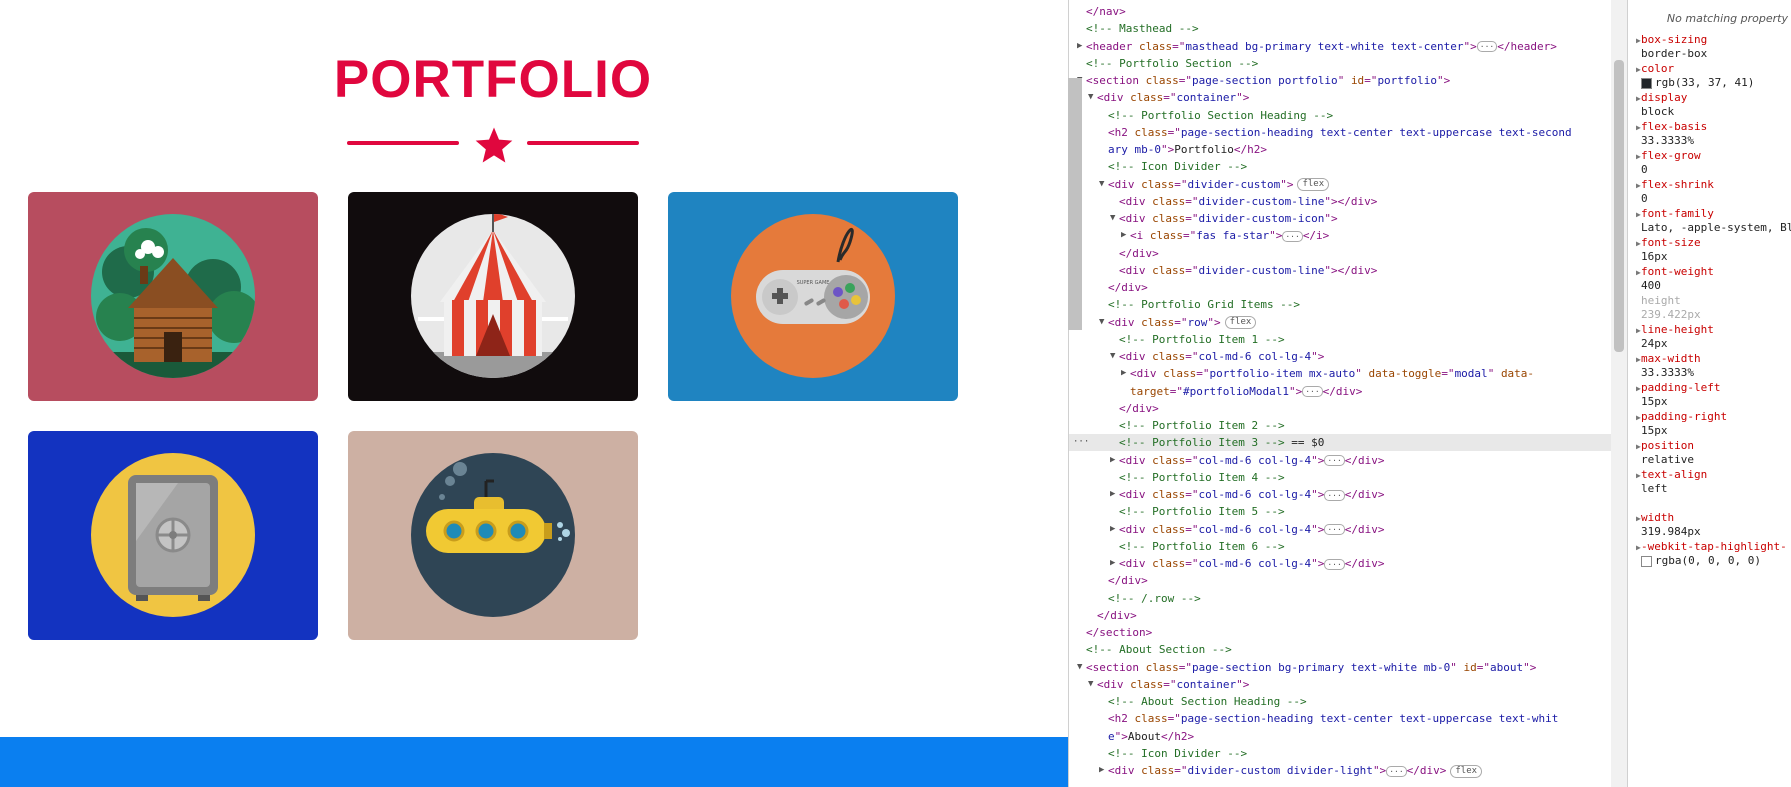 Image resolution: width=1791 pixels, height=787 pixels. What do you see at coordinates (1340, 701) in the screenshot?
I see `dom-node-line: <!-- About Section Heading -->` at bounding box center [1340, 701].